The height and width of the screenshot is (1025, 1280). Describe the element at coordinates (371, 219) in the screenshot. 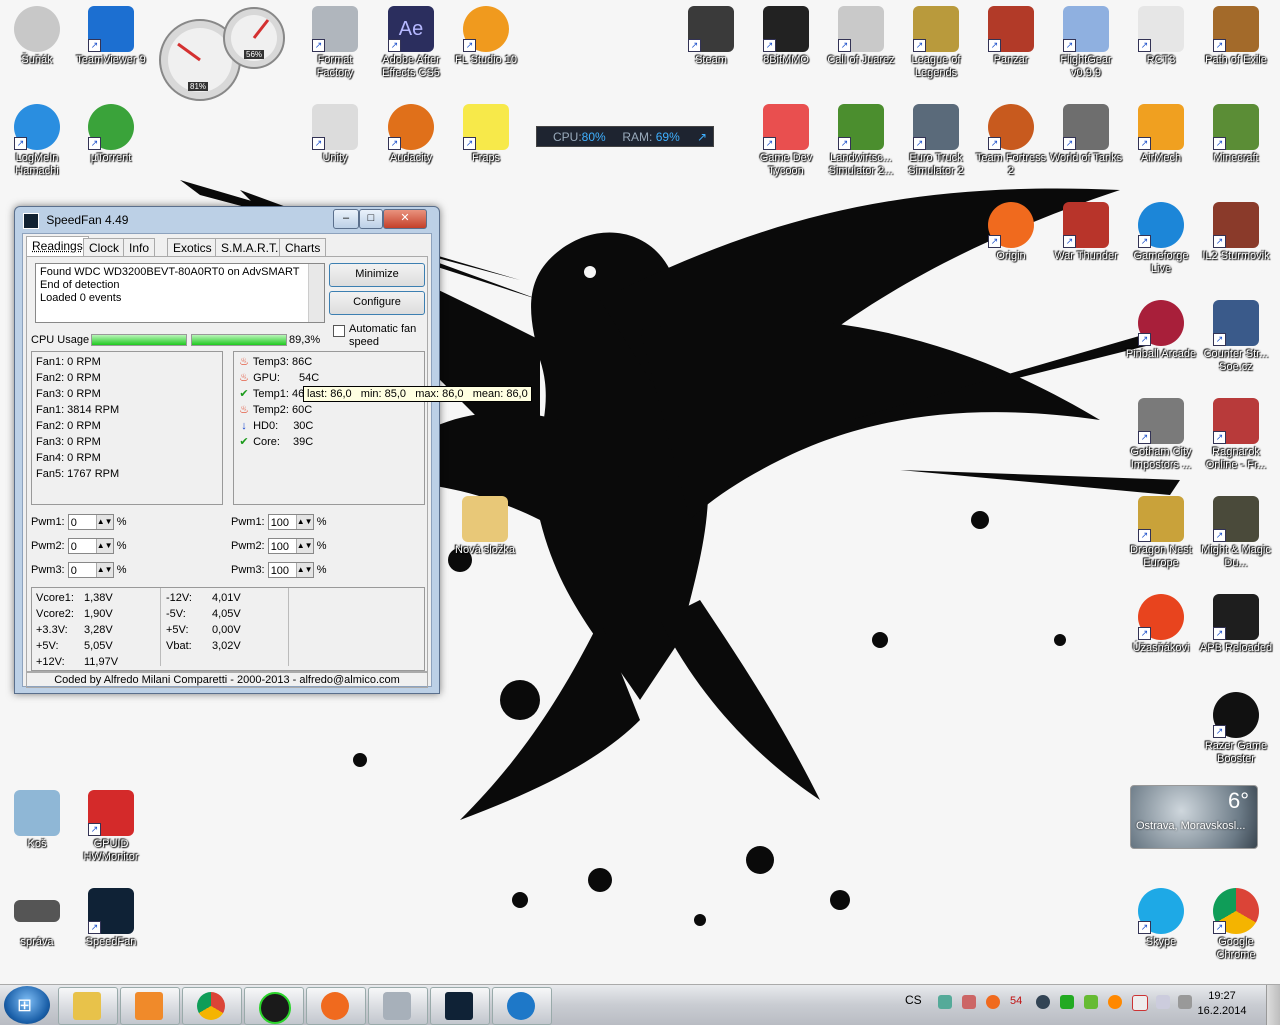

I see `maximize-window-button: □` at that location.